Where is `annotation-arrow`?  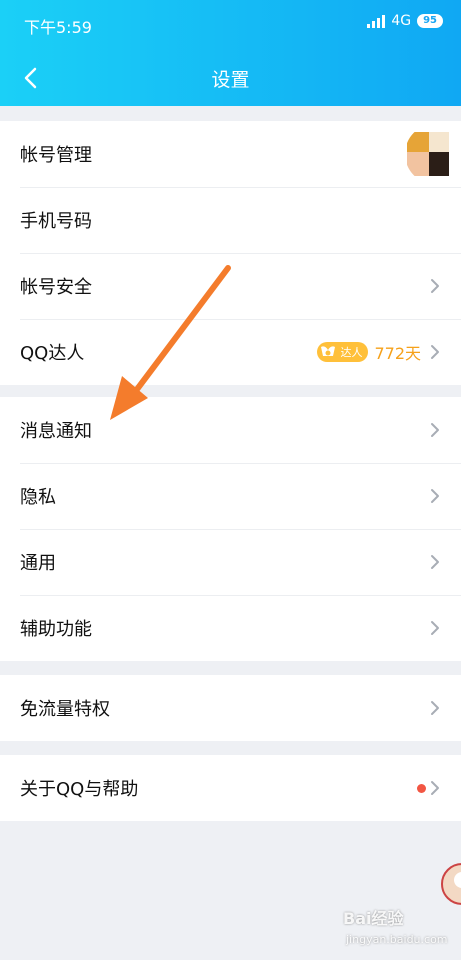
annotation-arrow is located at coordinates (170, 342).